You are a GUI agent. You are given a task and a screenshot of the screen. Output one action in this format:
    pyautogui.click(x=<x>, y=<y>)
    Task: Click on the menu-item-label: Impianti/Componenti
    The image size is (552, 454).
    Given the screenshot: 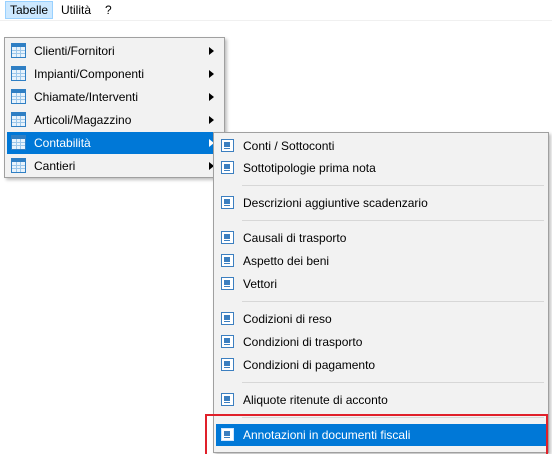 What is the action you would take?
    pyautogui.click(x=89, y=74)
    